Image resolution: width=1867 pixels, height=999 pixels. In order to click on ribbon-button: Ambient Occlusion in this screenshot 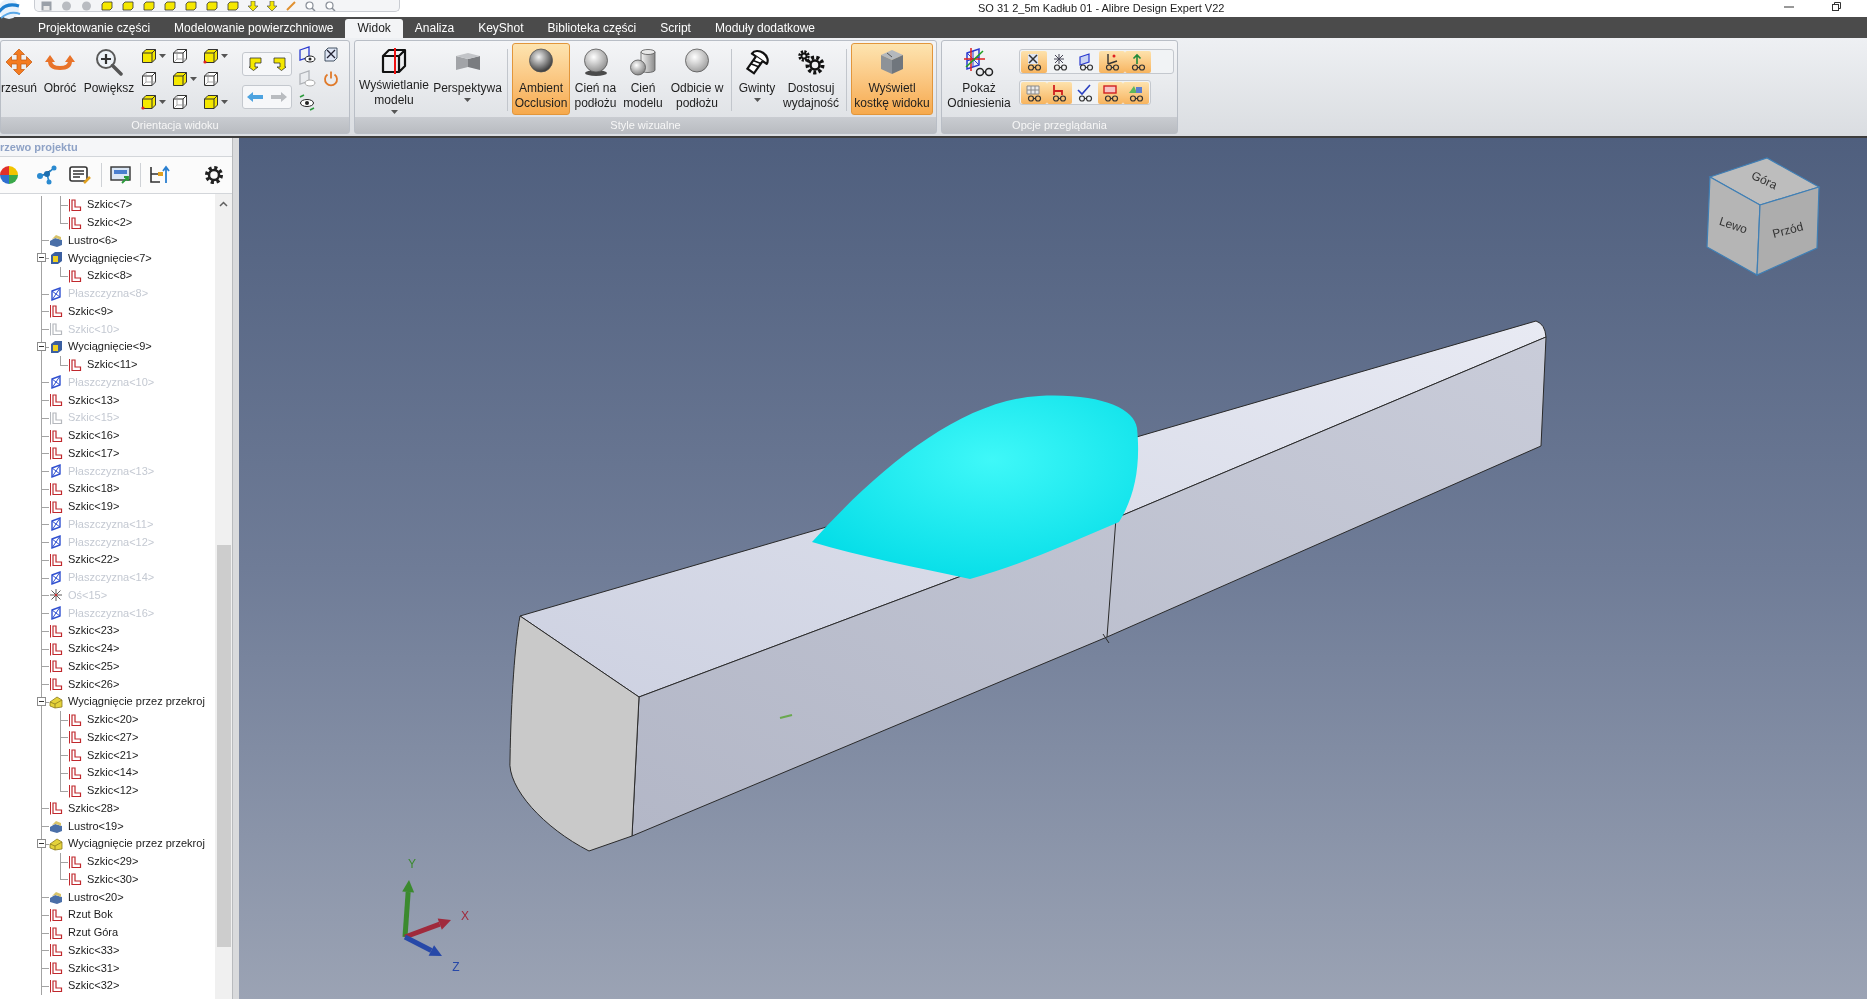, I will do `click(541, 79)`.